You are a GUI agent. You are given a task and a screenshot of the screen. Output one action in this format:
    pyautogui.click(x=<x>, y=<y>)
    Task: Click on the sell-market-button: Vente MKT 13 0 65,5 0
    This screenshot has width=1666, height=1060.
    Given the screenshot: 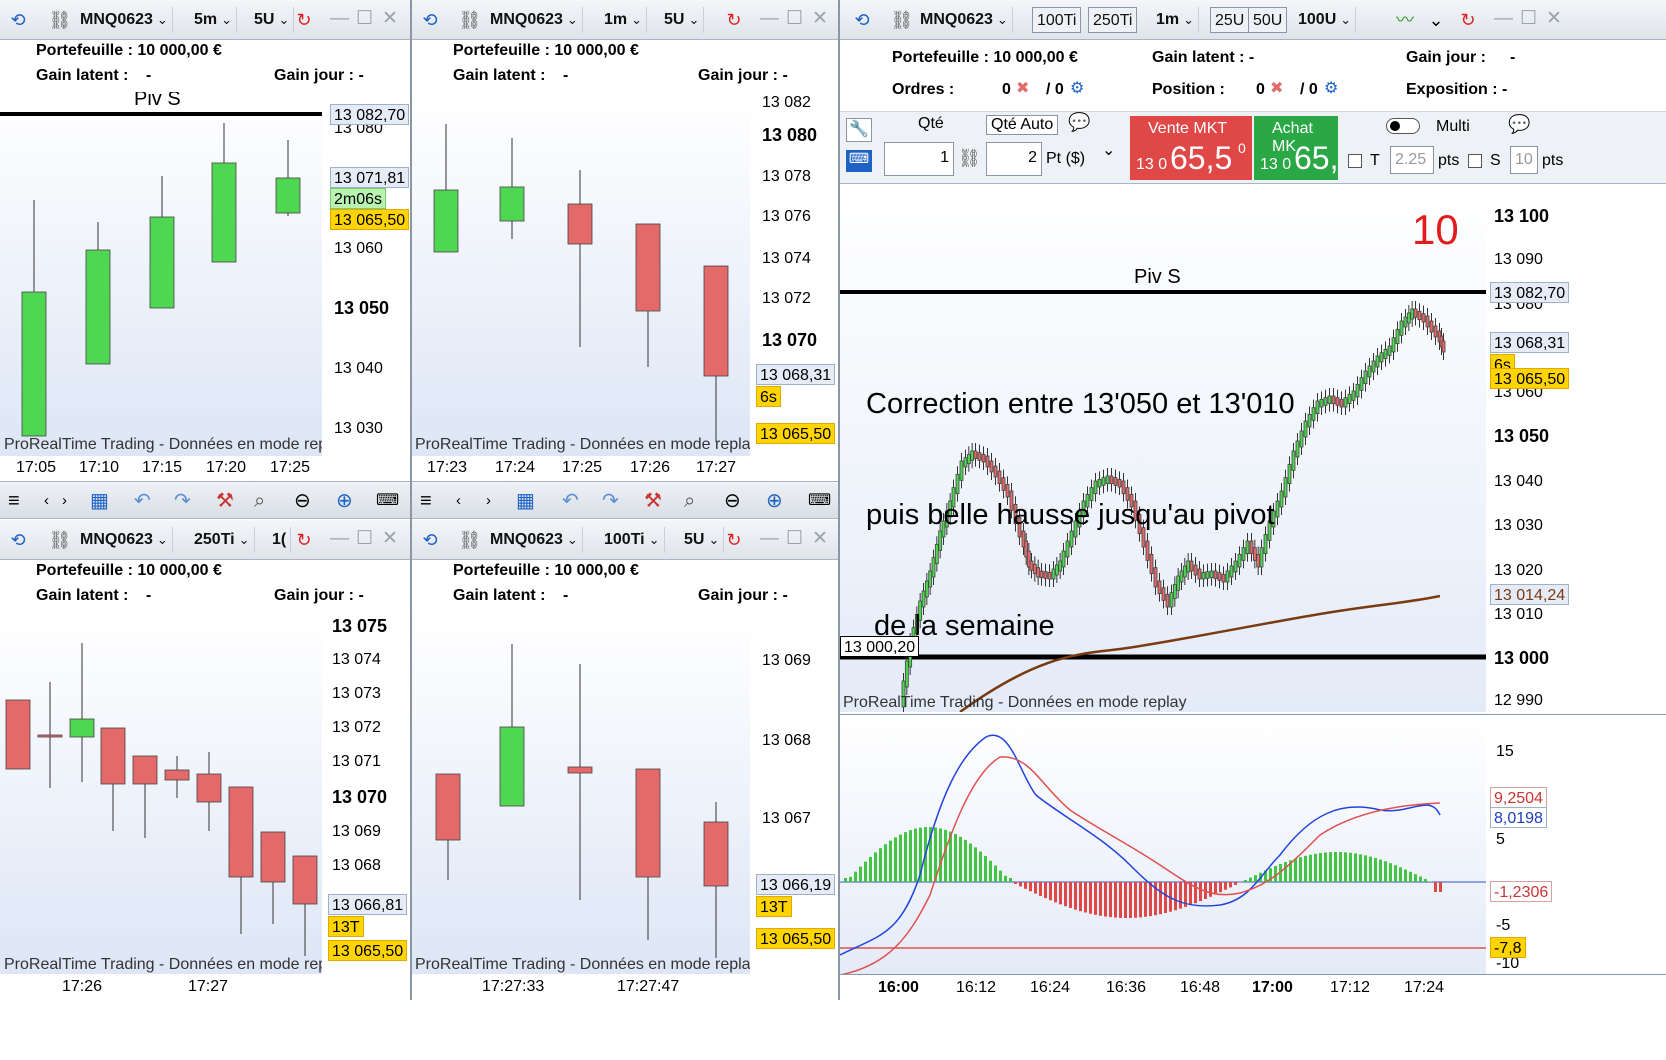 What is the action you would take?
    pyautogui.click(x=1191, y=148)
    